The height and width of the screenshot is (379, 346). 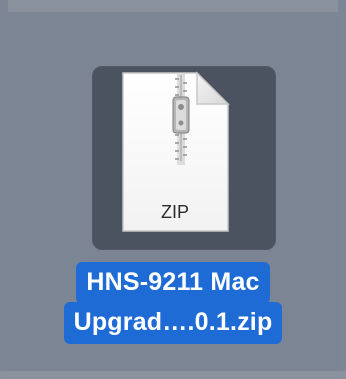 I want to click on file-name-line-2: Upgrad….0.1.zip, so click(x=173, y=323).